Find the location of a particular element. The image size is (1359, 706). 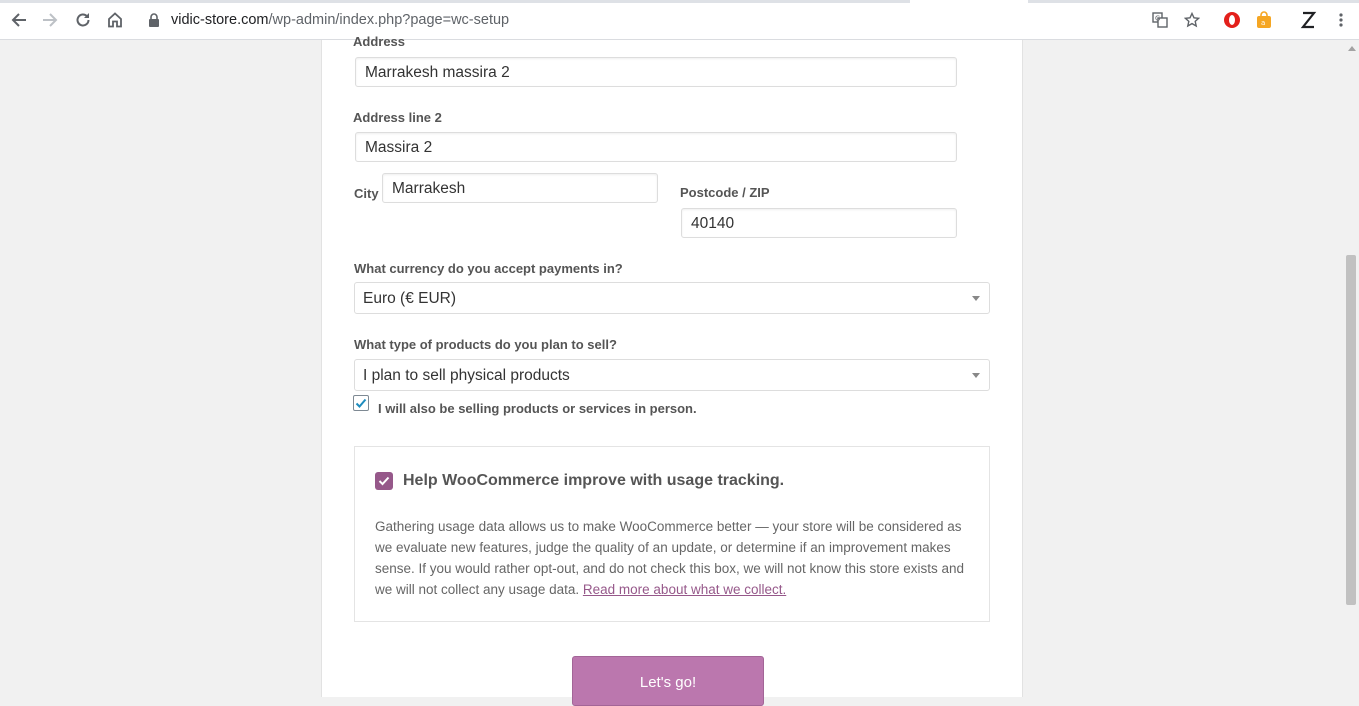

back-icon is located at coordinates (19, 20).